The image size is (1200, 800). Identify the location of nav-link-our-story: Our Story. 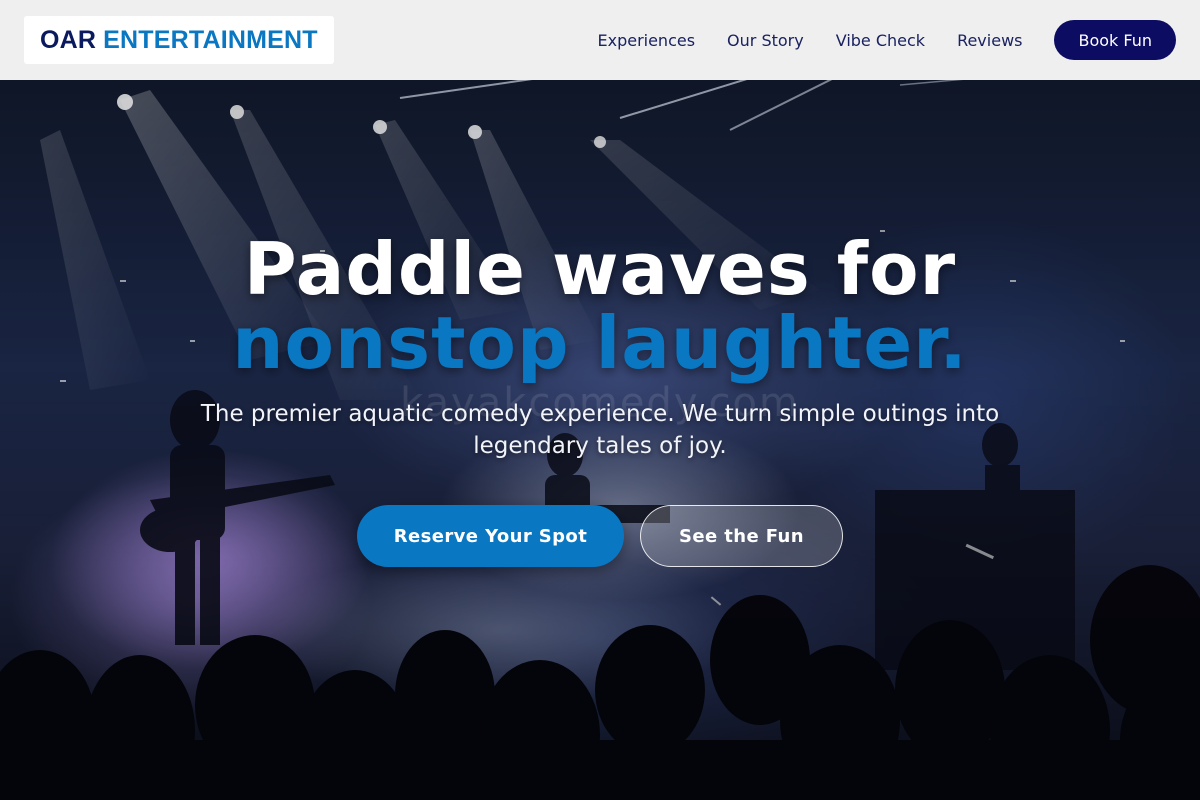
(765, 40).